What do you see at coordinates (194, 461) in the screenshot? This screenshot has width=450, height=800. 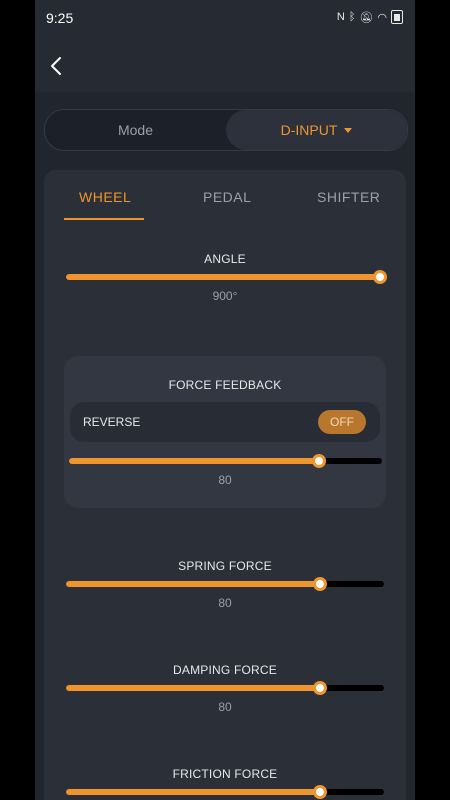 I see `force-feedback-slider-fill` at bounding box center [194, 461].